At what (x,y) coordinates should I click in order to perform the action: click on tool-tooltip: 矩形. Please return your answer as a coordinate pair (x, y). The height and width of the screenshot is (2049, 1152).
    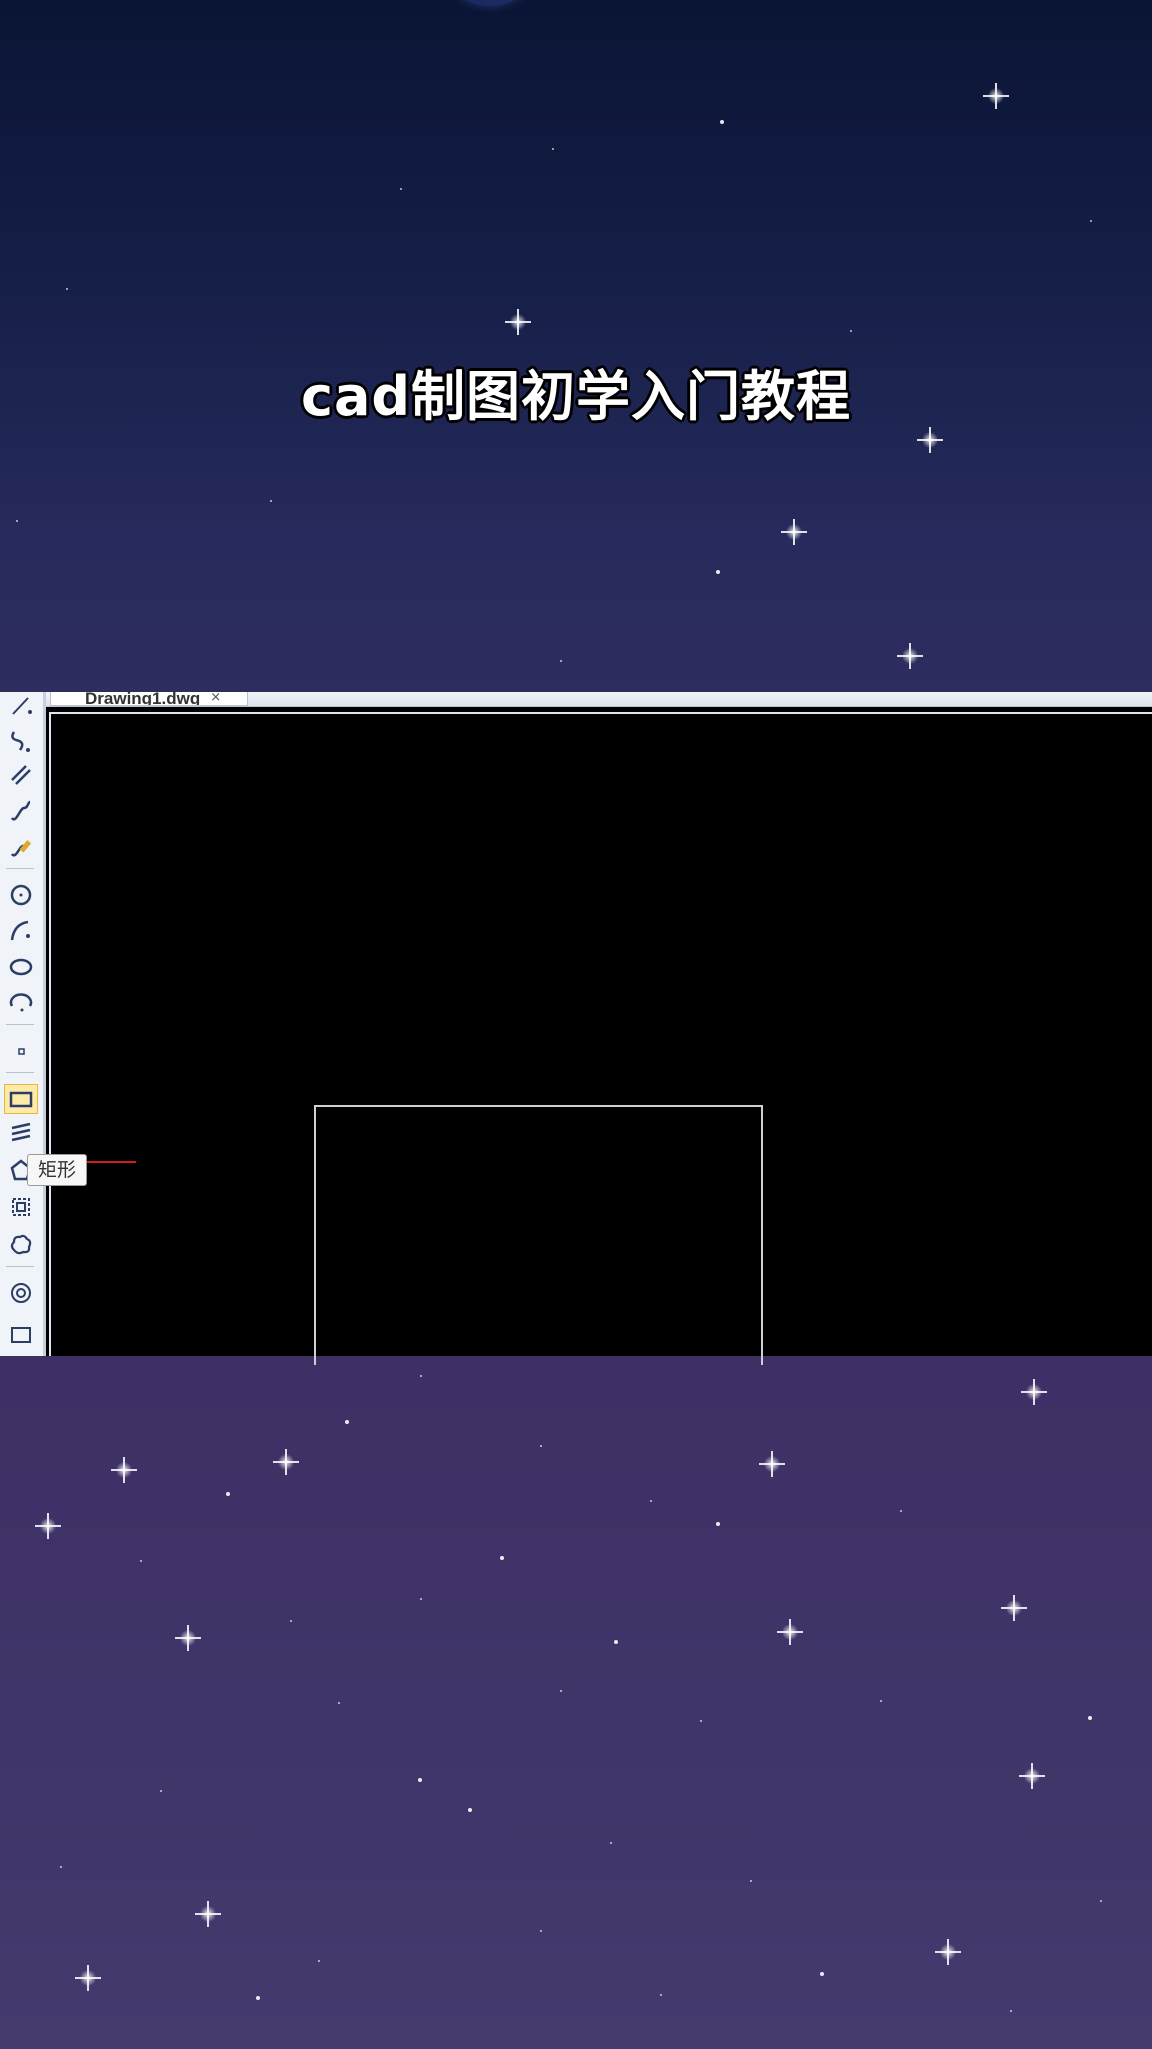
    Looking at the image, I should click on (57, 1170).